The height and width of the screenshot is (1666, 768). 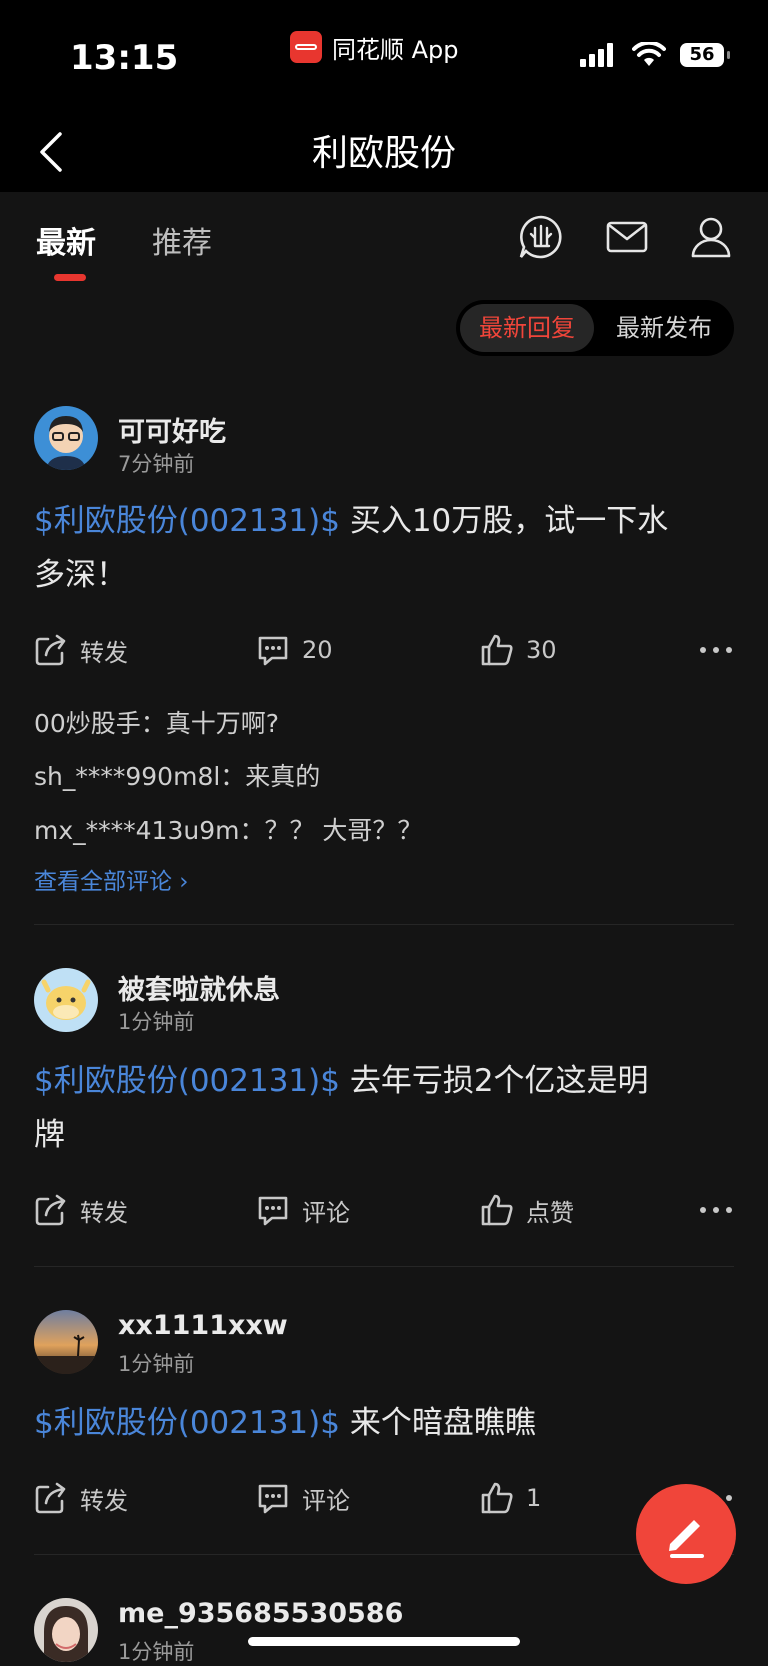 I want to click on like-count: 30, so click(x=541, y=650).